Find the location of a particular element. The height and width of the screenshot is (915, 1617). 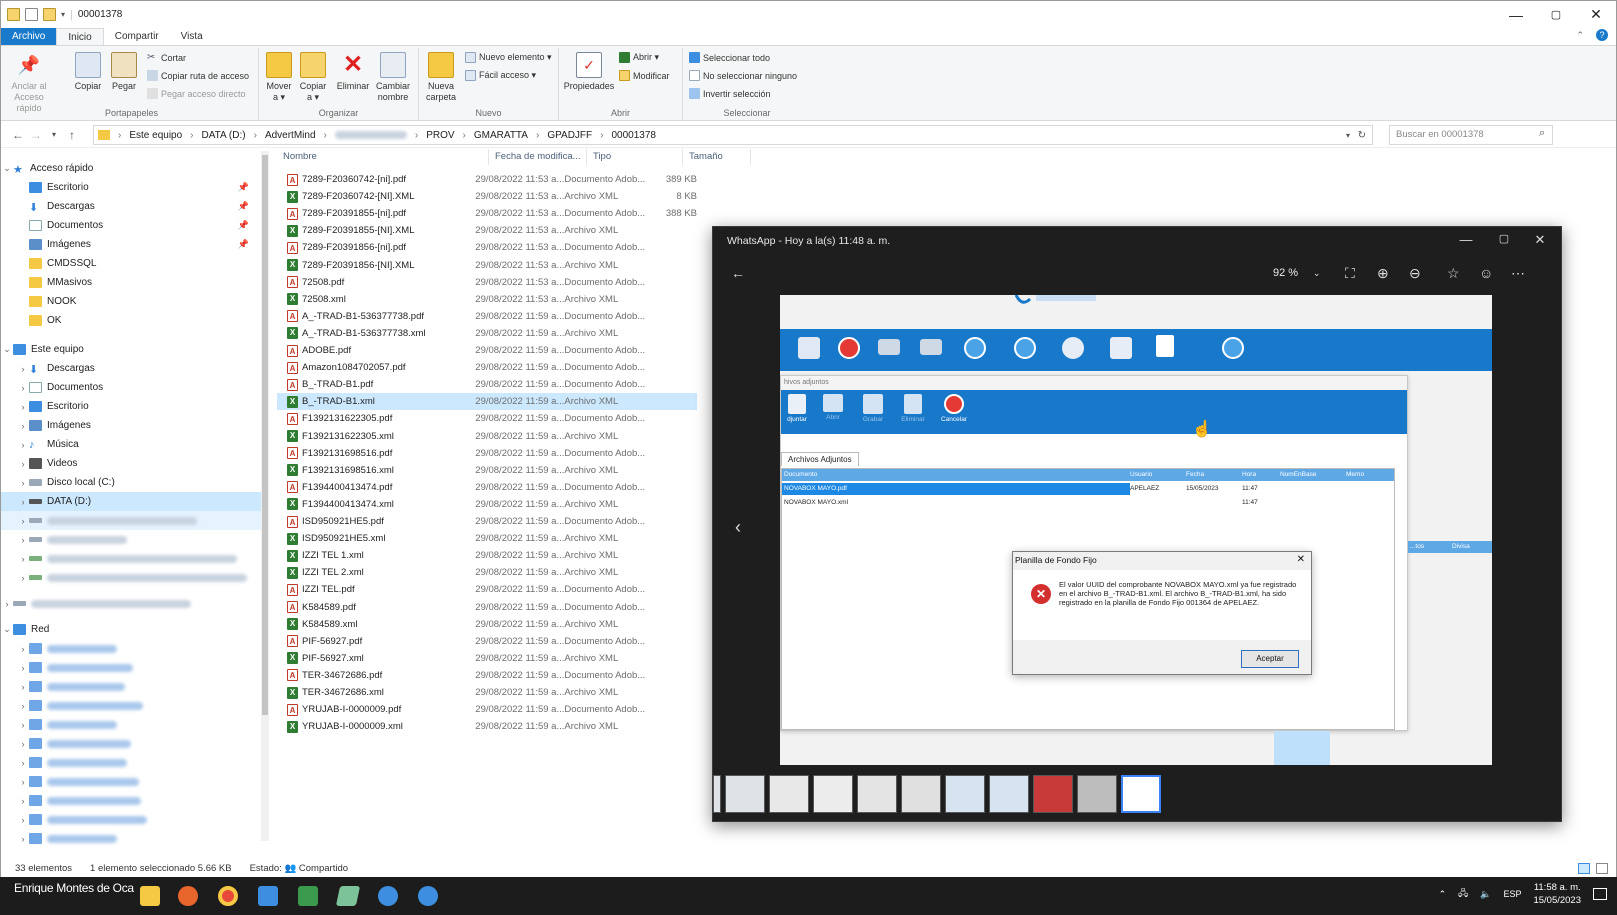

nav-item-descargas: ⬇ Descargas 📌 is located at coordinates (132, 206).